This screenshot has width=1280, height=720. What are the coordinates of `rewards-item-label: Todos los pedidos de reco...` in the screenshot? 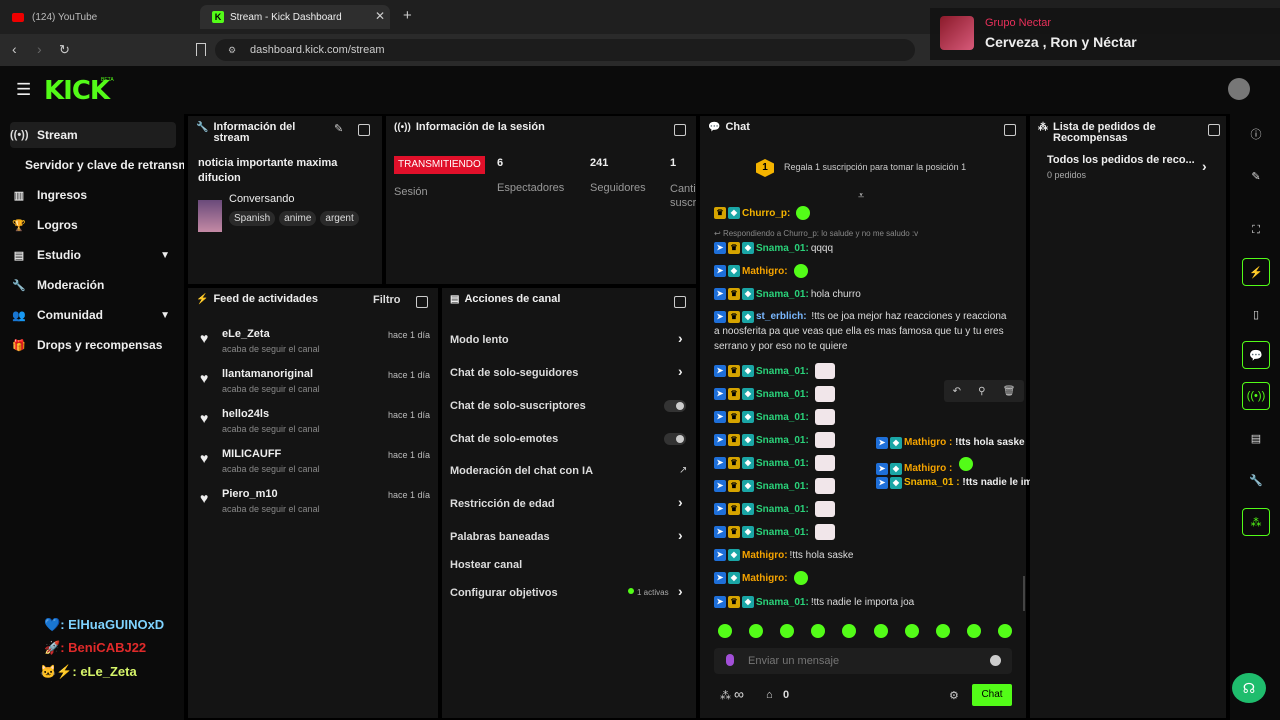 It's located at (1121, 160).